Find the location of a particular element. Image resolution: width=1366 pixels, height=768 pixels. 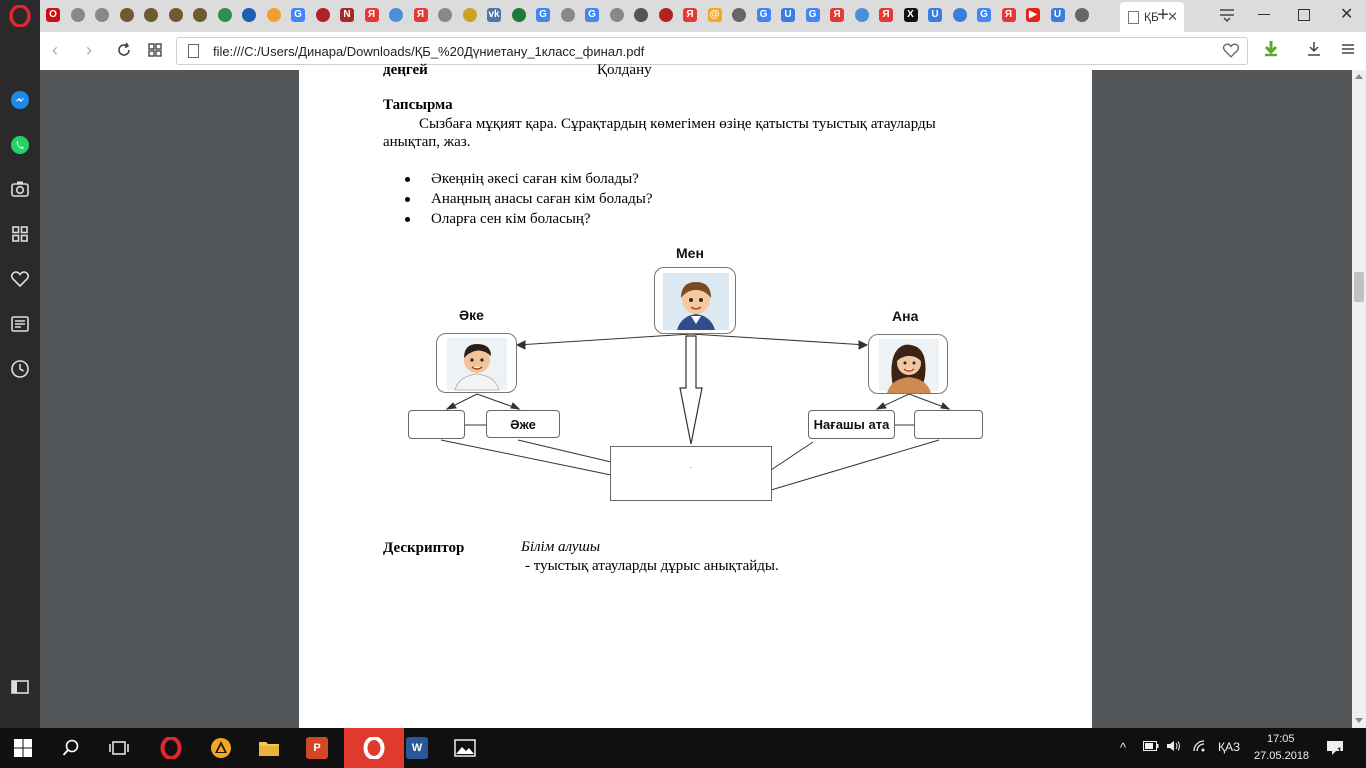

active-tab: ҚБ ✕ is located at coordinates (1152, 17).